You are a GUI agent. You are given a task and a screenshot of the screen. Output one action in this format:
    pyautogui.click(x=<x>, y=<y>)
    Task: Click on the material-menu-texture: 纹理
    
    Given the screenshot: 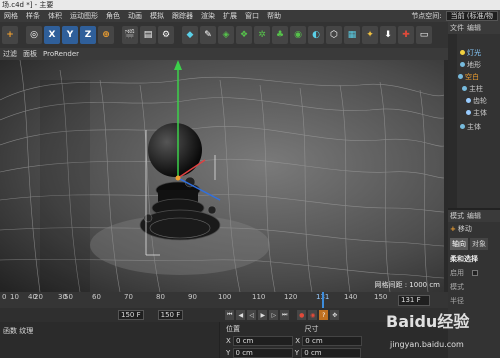 What is the action you would take?
    pyautogui.click(x=26, y=331)
    